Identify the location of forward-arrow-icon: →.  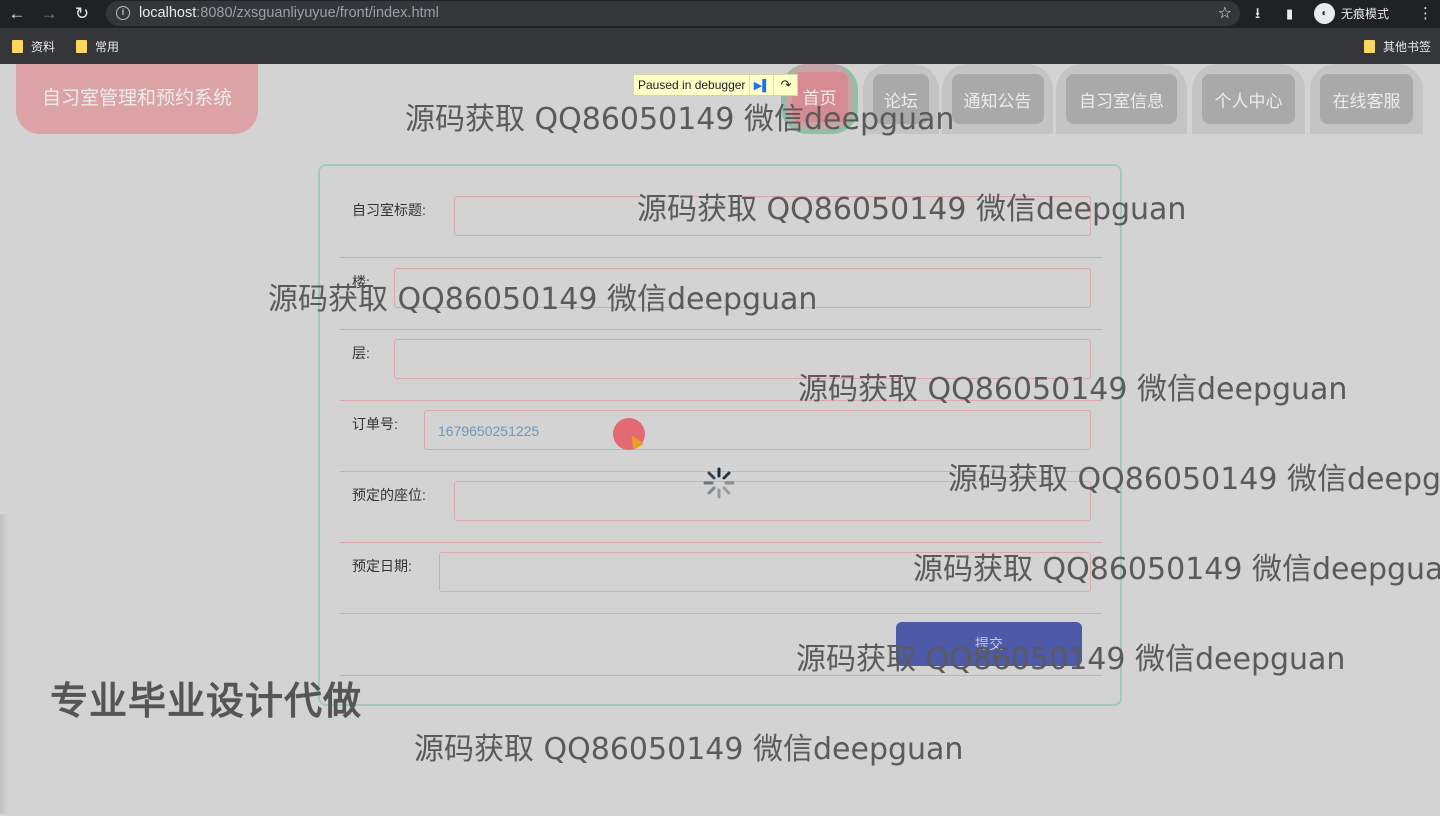
(49, 14).